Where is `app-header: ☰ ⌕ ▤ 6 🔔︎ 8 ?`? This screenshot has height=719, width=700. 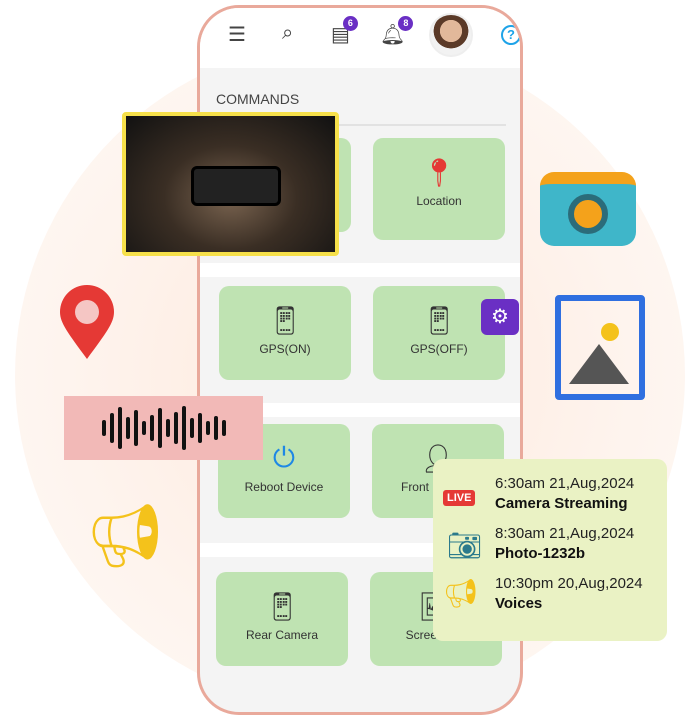
app-header: ☰ ⌕ ▤ 6 🔔︎ 8 ? is located at coordinates (360, 38).